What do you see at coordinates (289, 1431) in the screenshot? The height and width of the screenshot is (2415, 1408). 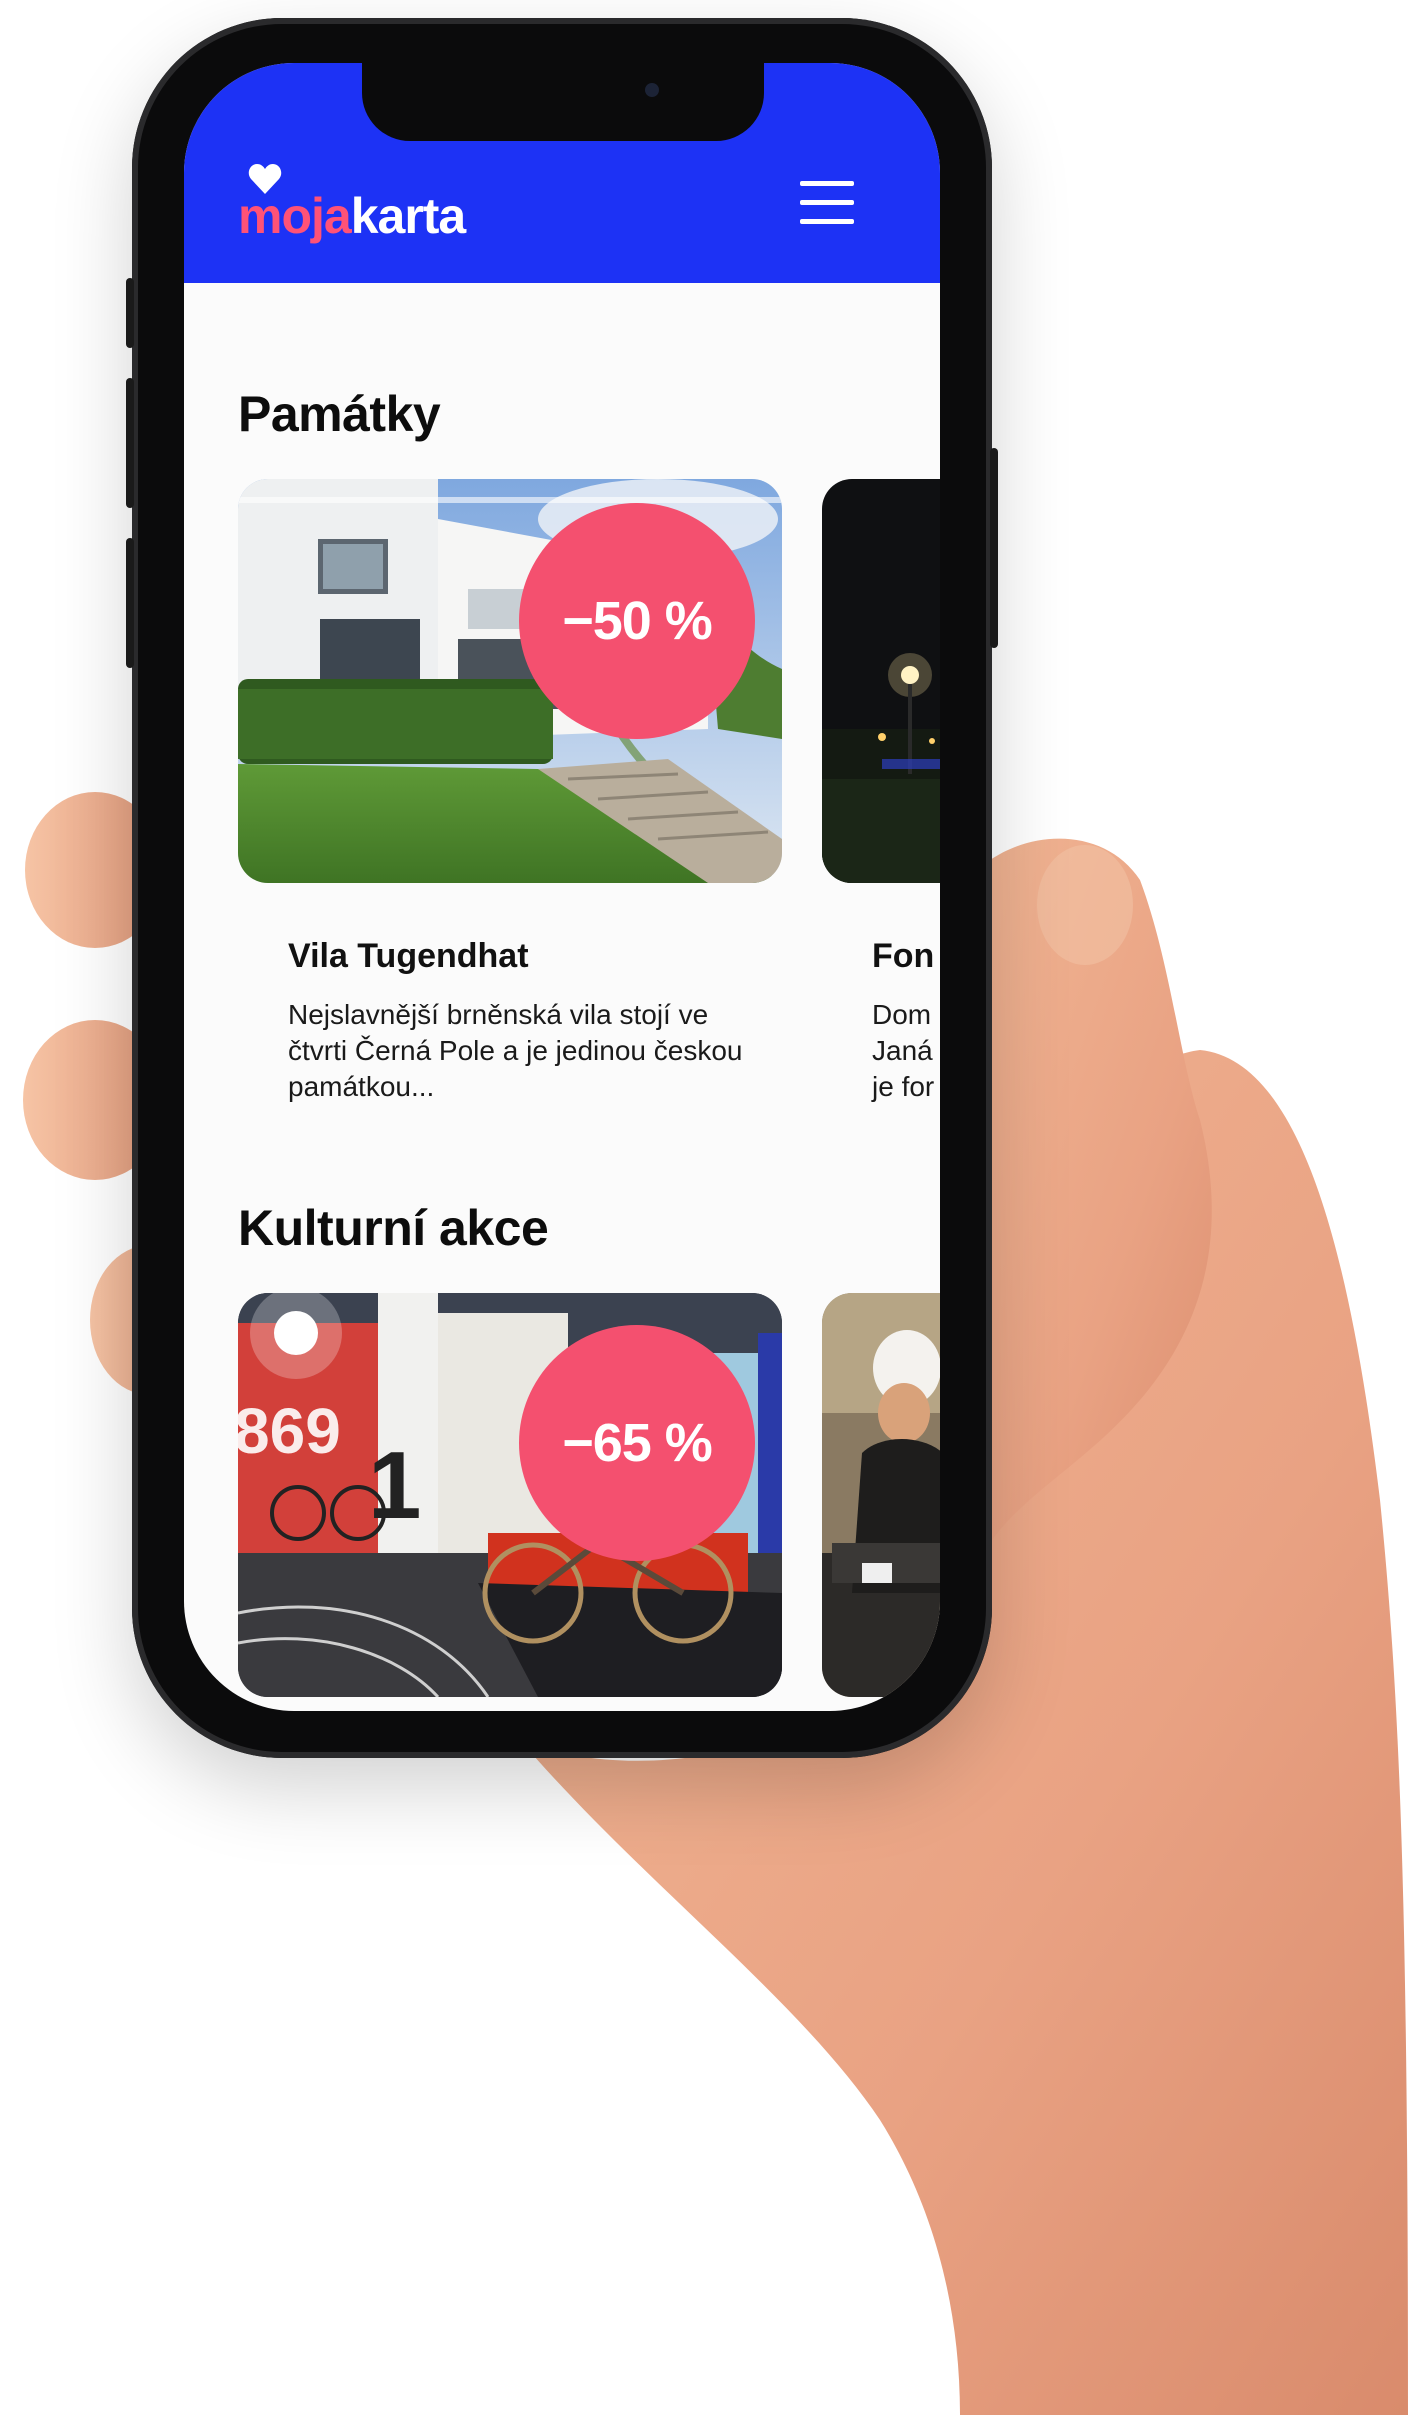 I see `svg-text: 869` at bounding box center [289, 1431].